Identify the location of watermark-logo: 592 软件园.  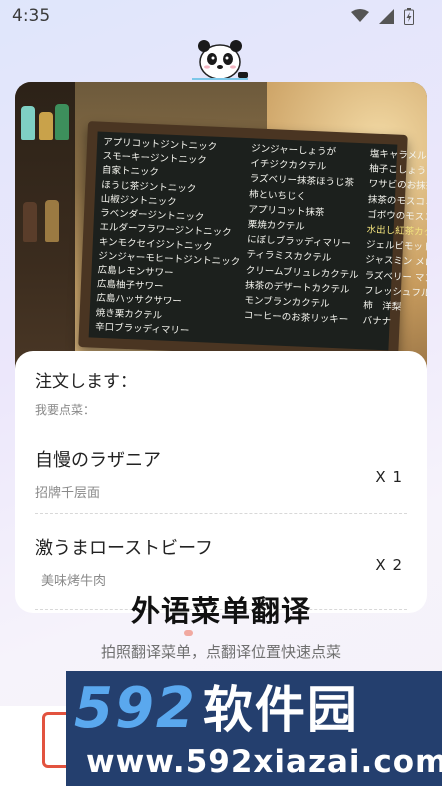
(216, 709).